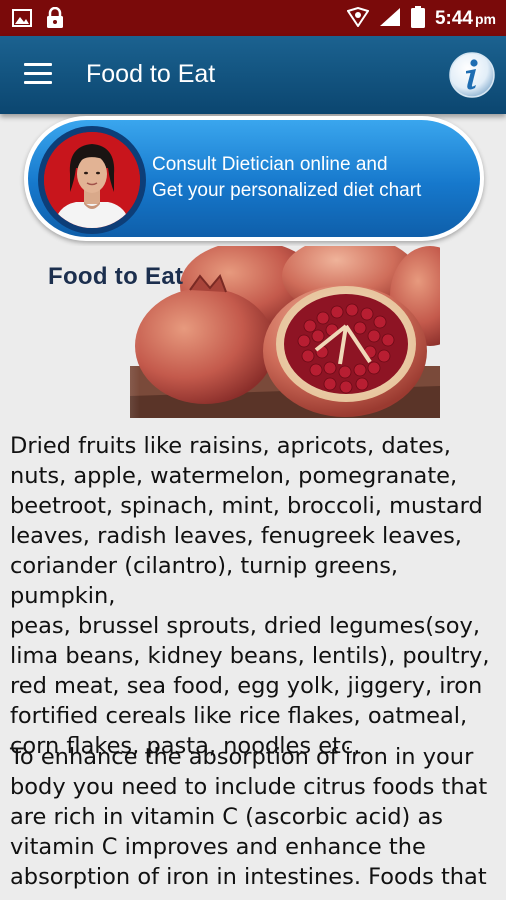 The height and width of the screenshot is (900, 506). I want to click on avatar-ring, so click(92, 180).